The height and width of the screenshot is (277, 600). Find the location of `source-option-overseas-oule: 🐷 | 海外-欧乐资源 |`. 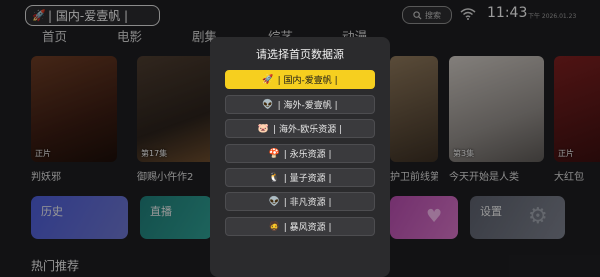

source-option-overseas-oule: 🐷 | 海外-欧乐资源 | is located at coordinates (300, 128).